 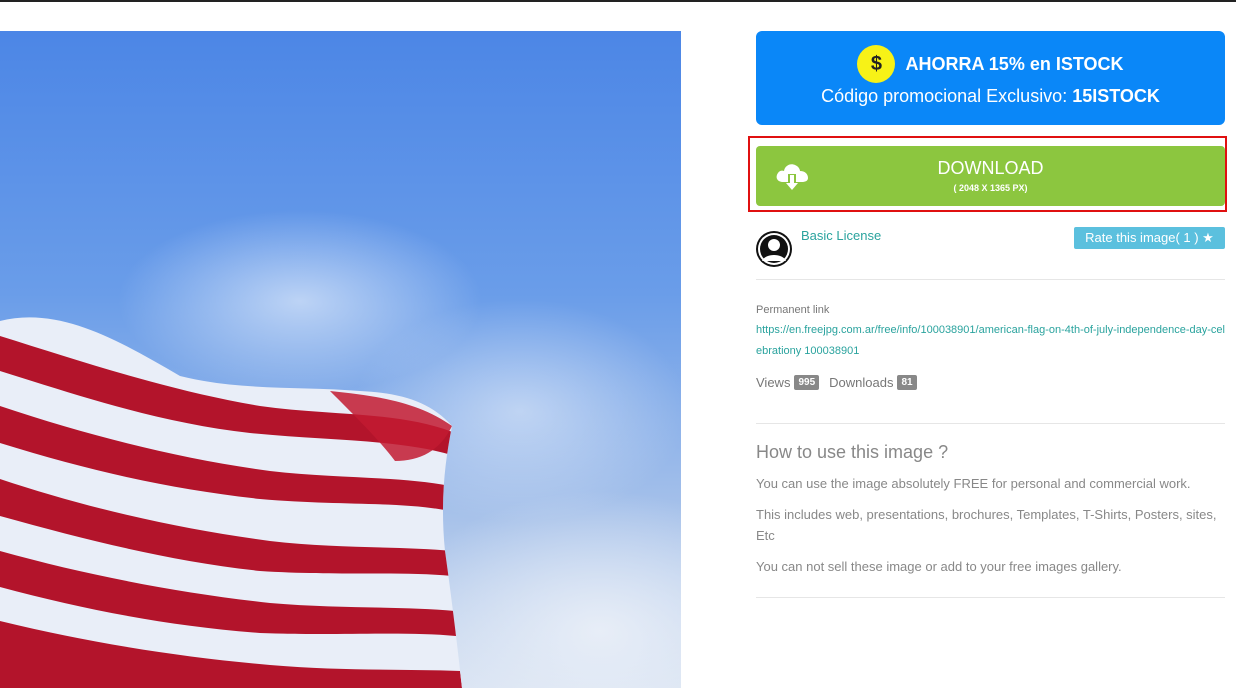 I want to click on permanent-link-label: Permanent link, so click(x=793, y=310).